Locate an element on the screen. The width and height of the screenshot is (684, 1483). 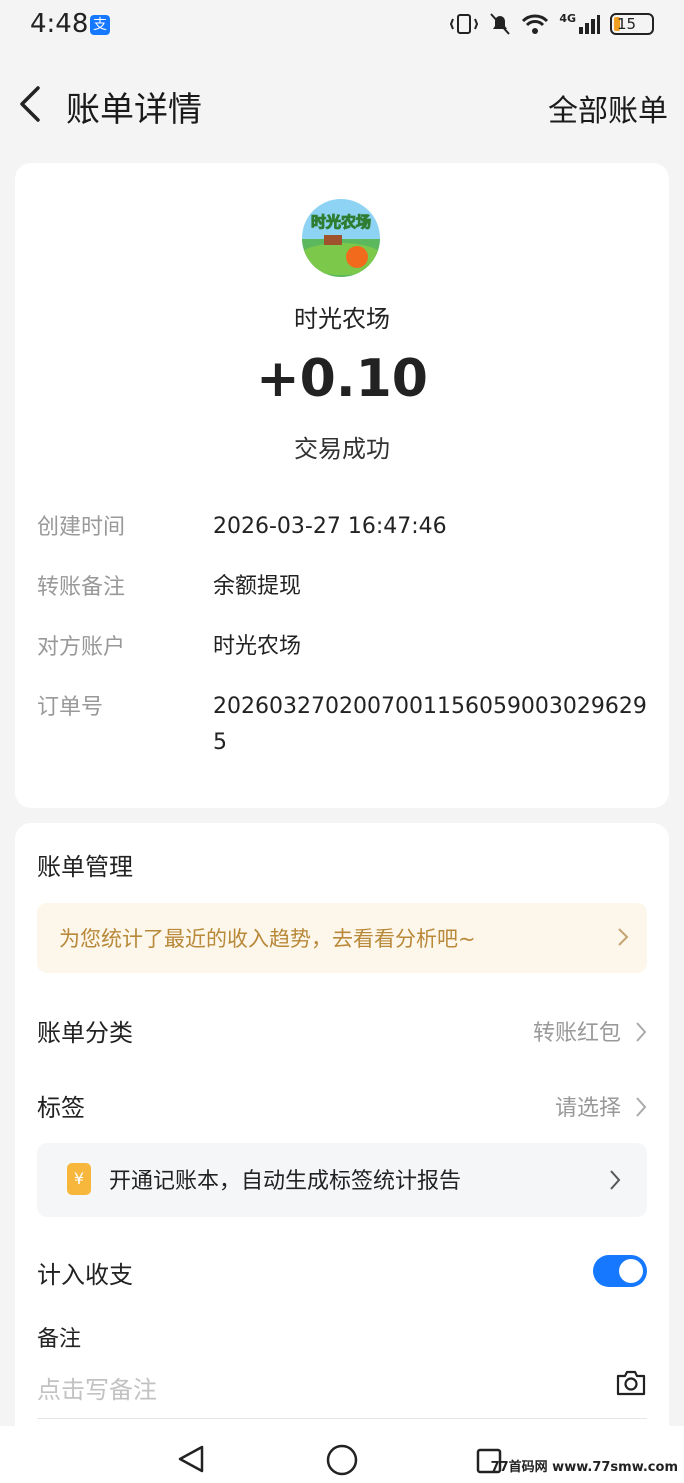
transaction-amount: +0.10 is located at coordinates (342, 379).